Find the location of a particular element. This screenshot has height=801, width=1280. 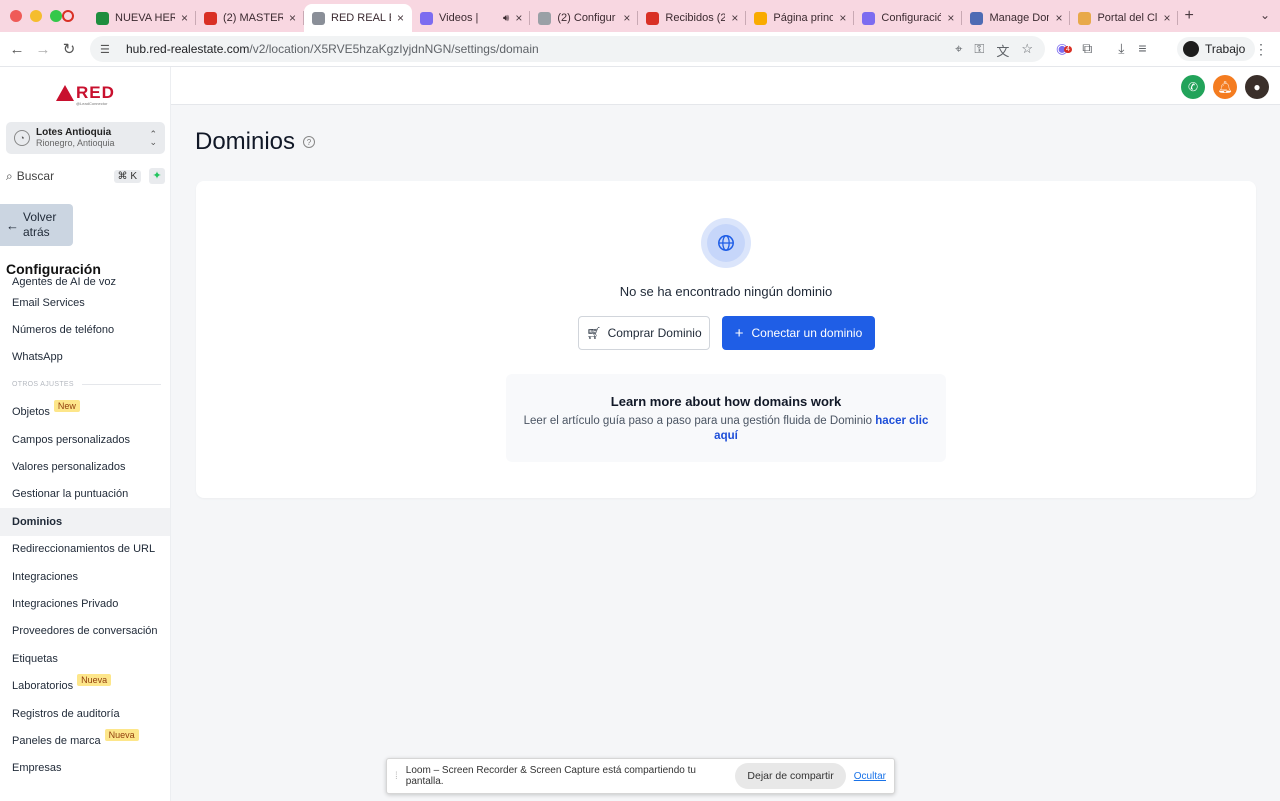

browser-tab: Configuració × is located at coordinates (908, 18).